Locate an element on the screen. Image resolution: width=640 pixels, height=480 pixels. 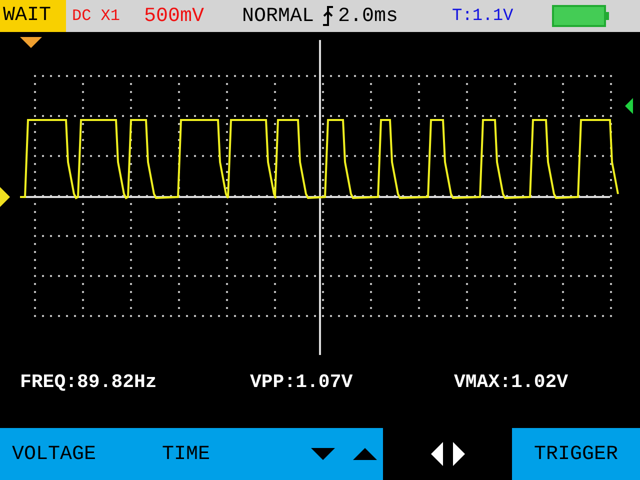
timebase-label: 2.0ms is located at coordinates (369, 16).